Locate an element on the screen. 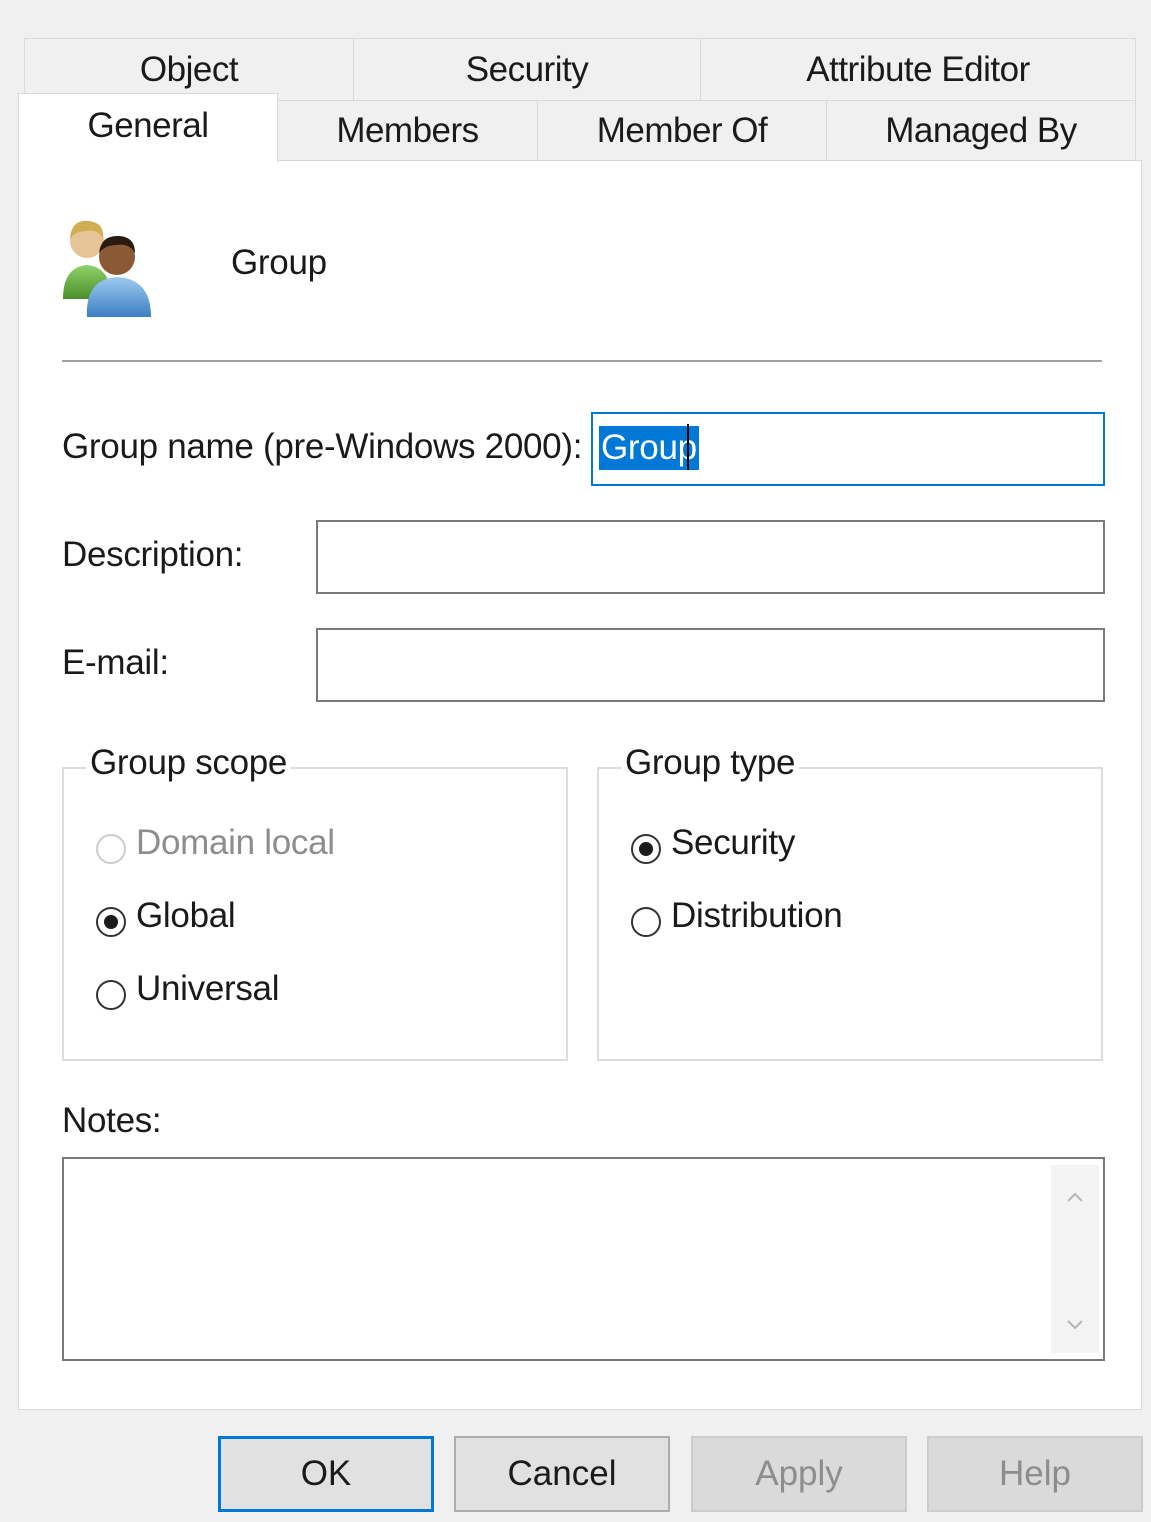  notes-scrollbar is located at coordinates (1075, 1259).